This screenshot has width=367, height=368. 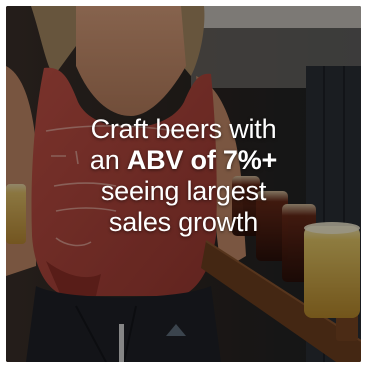 What do you see at coordinates (183, 129) in the screenshot?
I see `headline-line-1: Craft beers with` at bounding box center [183, 129].